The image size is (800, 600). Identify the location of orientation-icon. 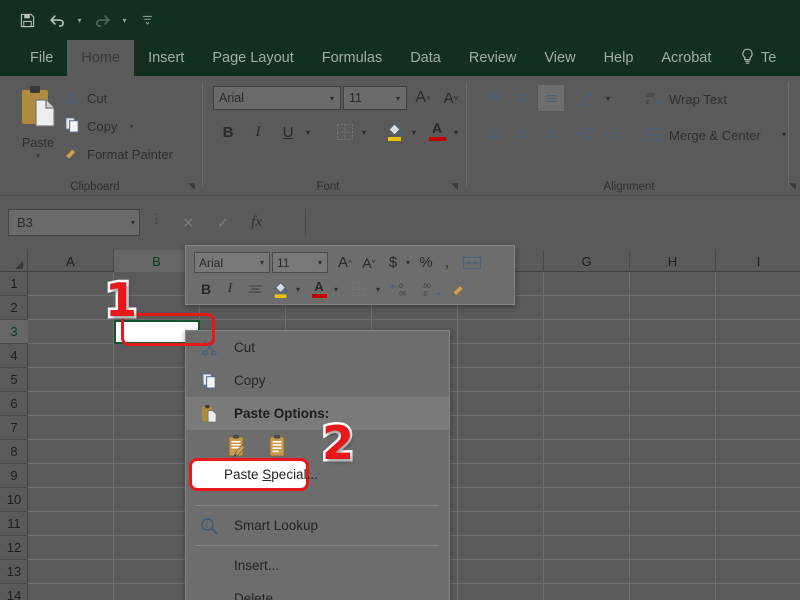
(588, 98).